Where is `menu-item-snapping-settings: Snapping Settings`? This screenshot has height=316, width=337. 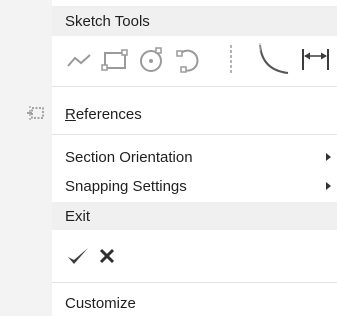
menu-item-snapping-settings: Snapping Settings is located at coordinates (194, 186).